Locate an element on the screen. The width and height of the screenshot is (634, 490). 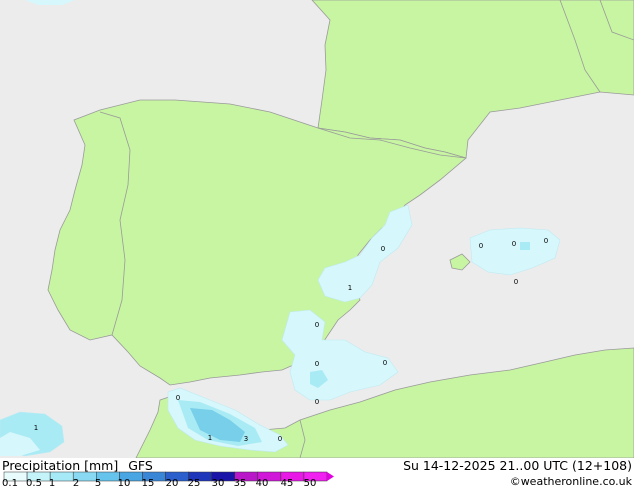
valid-time: Su 14-12-2025 21..00 UTC (12+108) is located at coordinates (517, 465).